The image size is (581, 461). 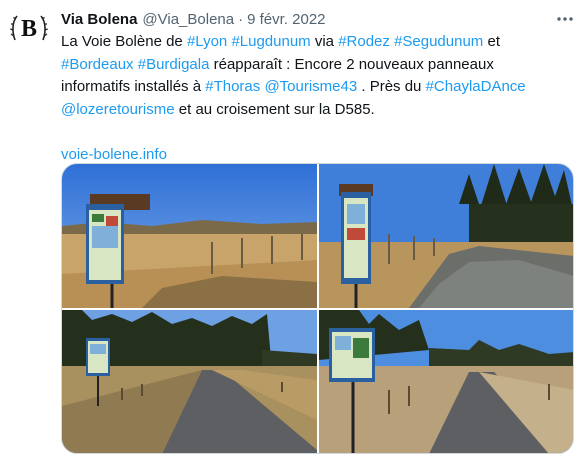 What do you see at coordinates (97, 64) in the screenshot?
I see `hashtag-bordeaux: #Bordeaux` at bounding box center [97, 64].